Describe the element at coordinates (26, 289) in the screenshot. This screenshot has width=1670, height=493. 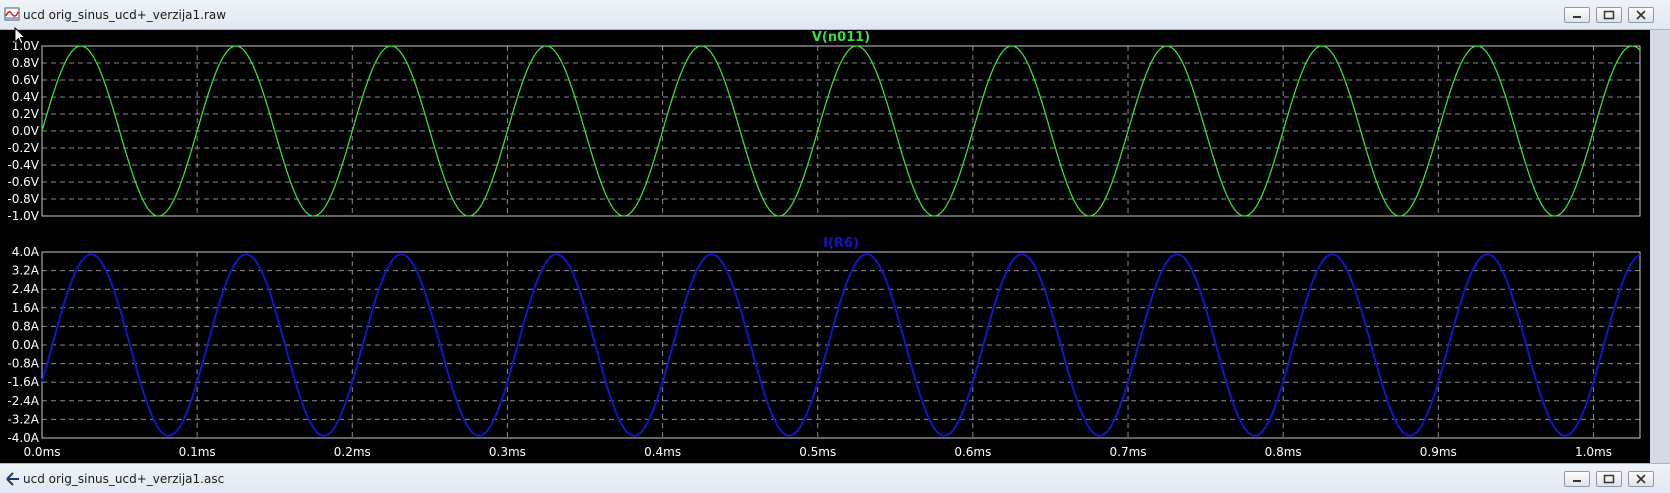
I see `y-tick-label: 2.4A` at that location.